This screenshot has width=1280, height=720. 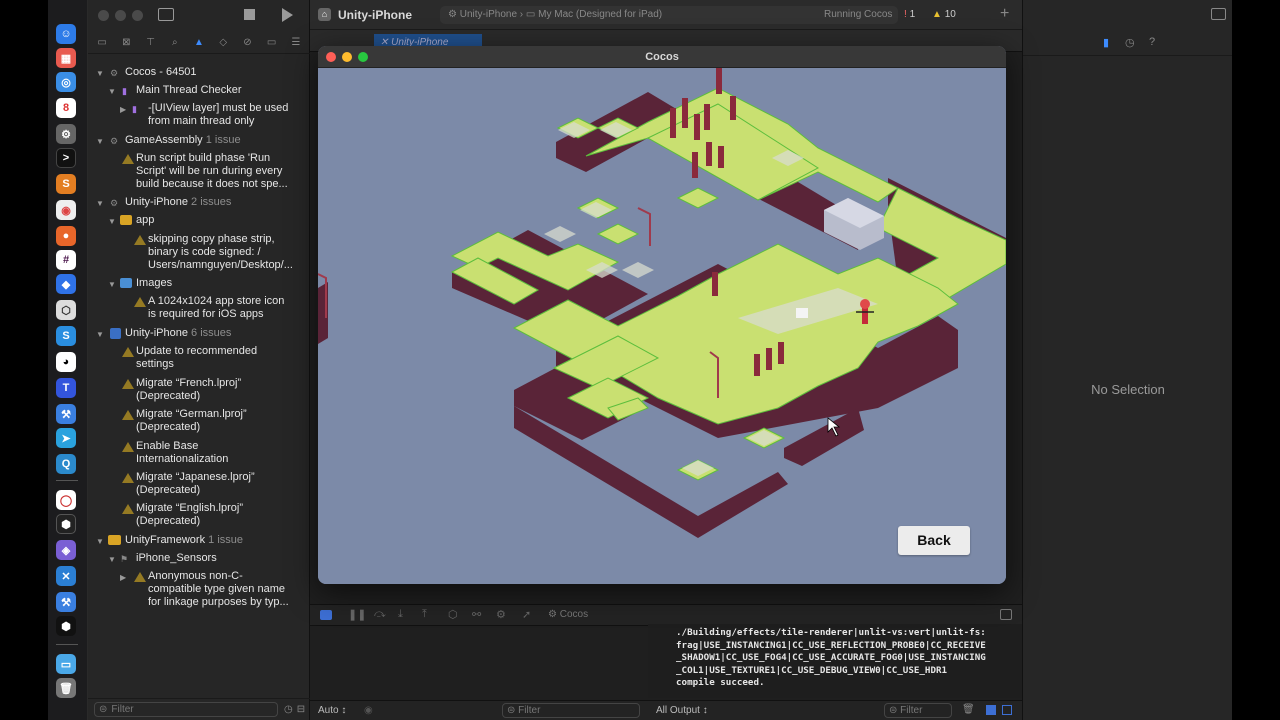 What do you see at coordinates (1152, 42) in the screenshot?
I see `help-icon: ?` at bounding box center [1152, 42].